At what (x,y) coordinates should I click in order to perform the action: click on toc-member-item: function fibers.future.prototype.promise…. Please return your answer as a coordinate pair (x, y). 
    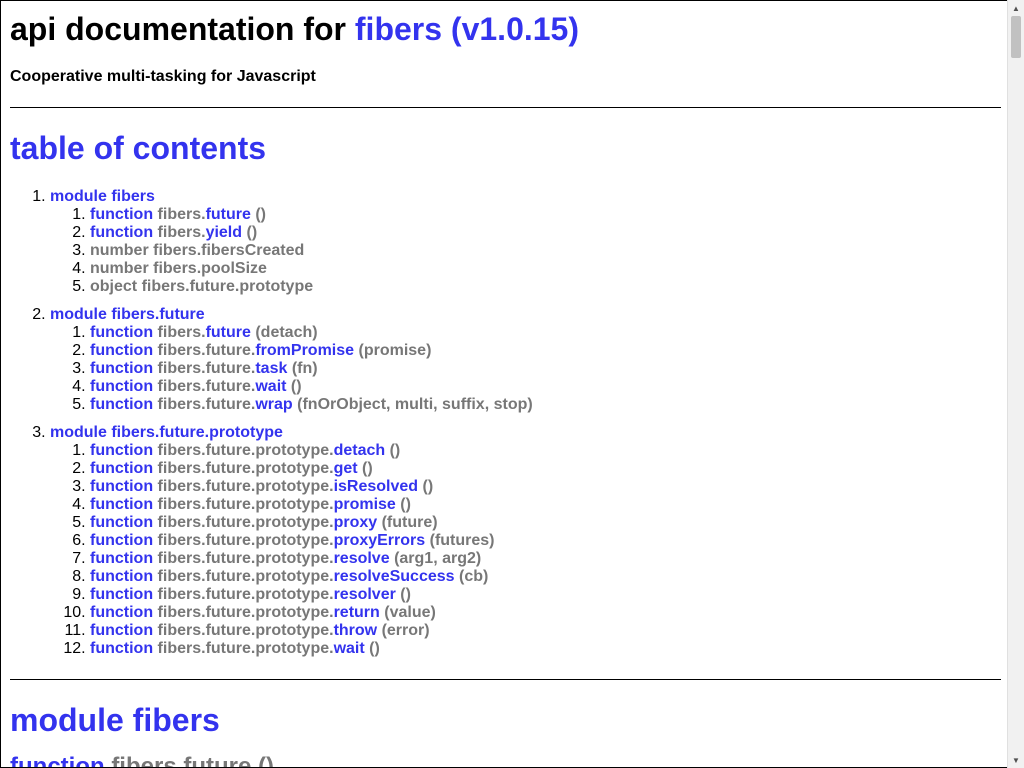
    Looking at the image, I should click on (311, 505).